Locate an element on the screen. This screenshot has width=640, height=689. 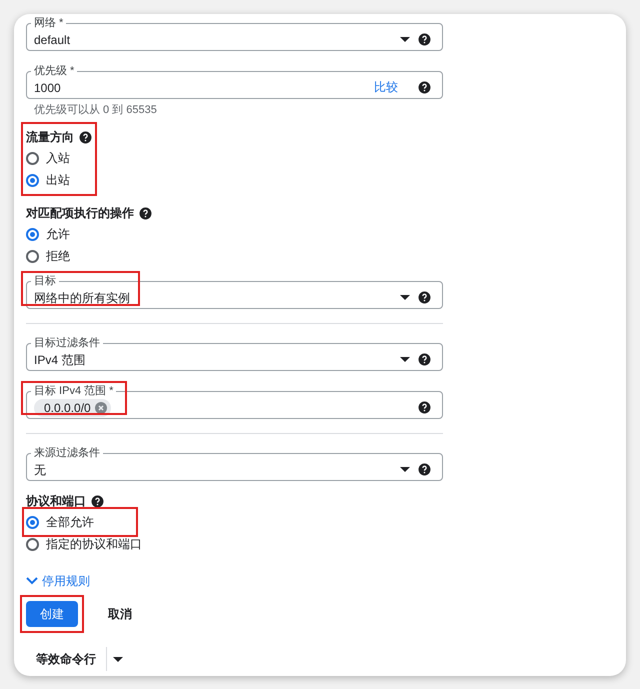
field-label: 目标 is located at coordinates (45, 281).